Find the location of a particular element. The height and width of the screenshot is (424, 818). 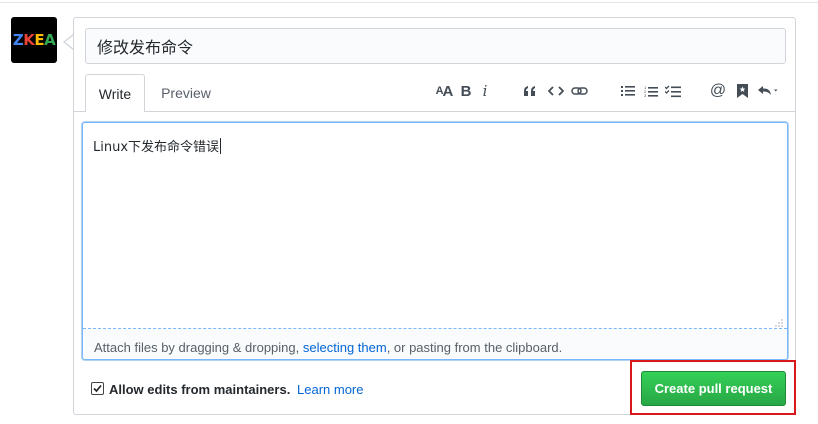

link-icon is located at coordinates (579, 91).